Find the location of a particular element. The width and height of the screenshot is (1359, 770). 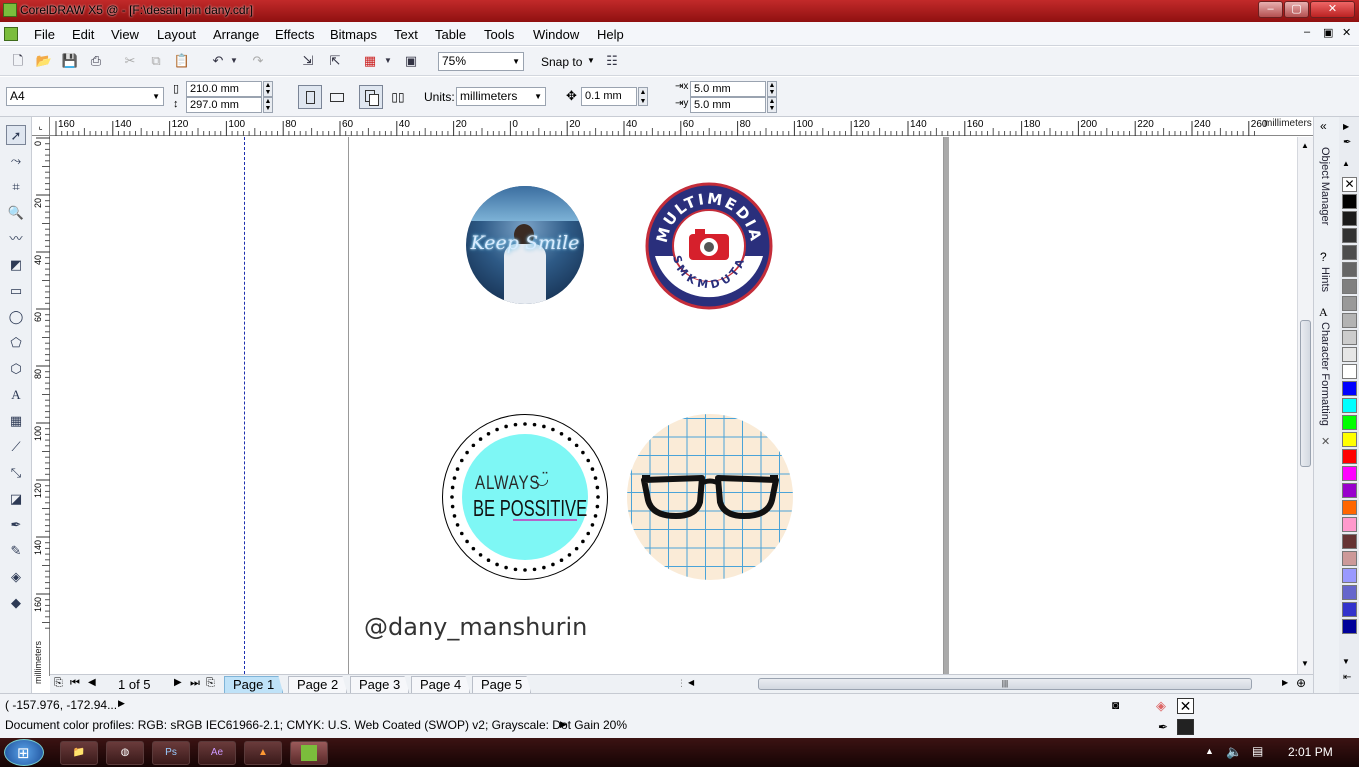

menu-layout: Layout is located at coordinates (176, 34).